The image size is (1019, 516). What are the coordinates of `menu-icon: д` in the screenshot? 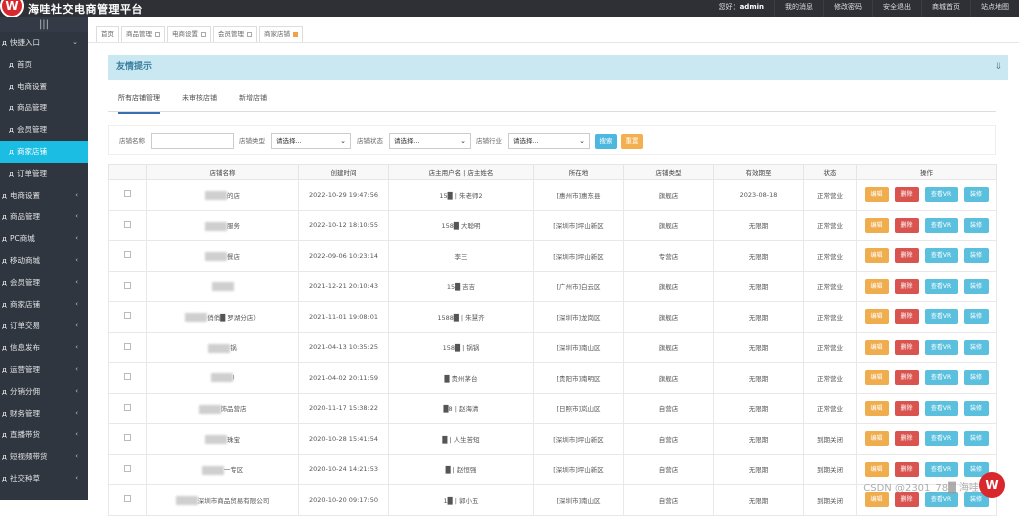 It's located at (4, 413).